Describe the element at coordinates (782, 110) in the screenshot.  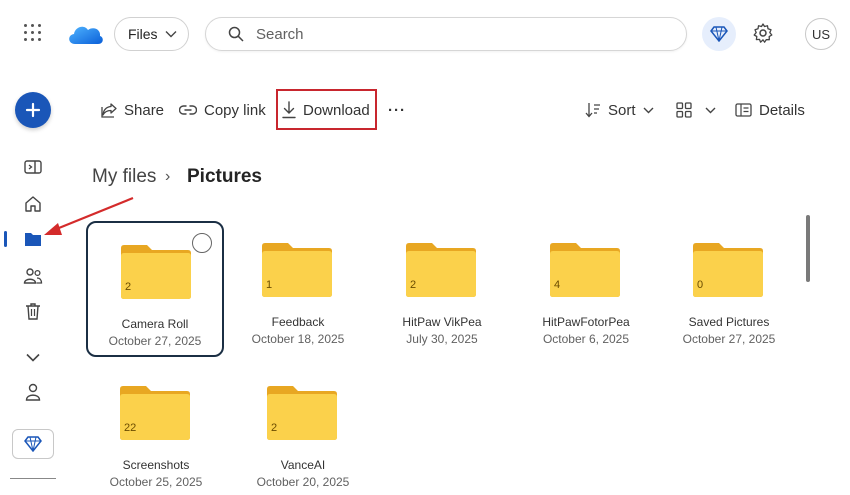
I see `details-label: Details` at that location.